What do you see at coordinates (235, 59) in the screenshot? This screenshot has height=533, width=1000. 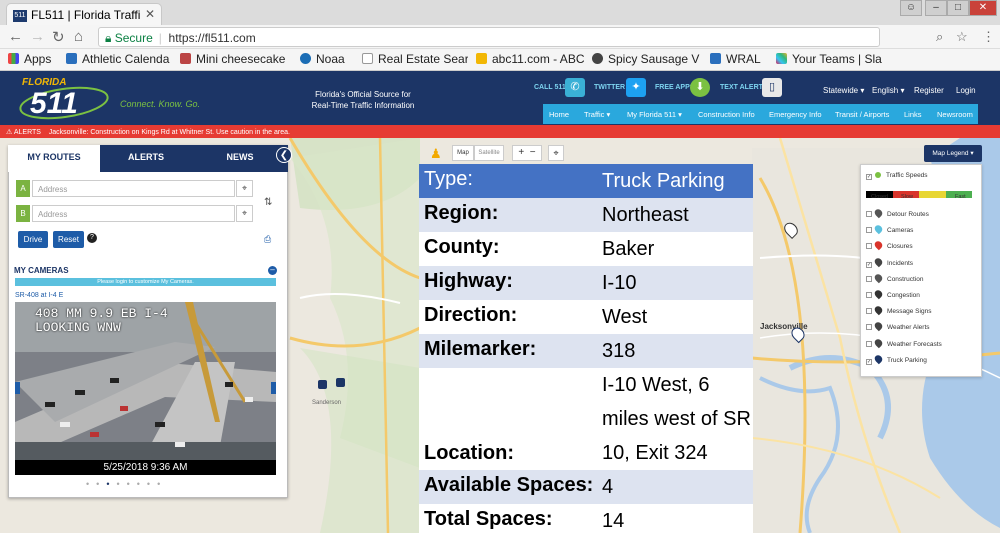 I see `bookmark-cheesecake: Mini cheesecake` at bounding box center [235, 59].